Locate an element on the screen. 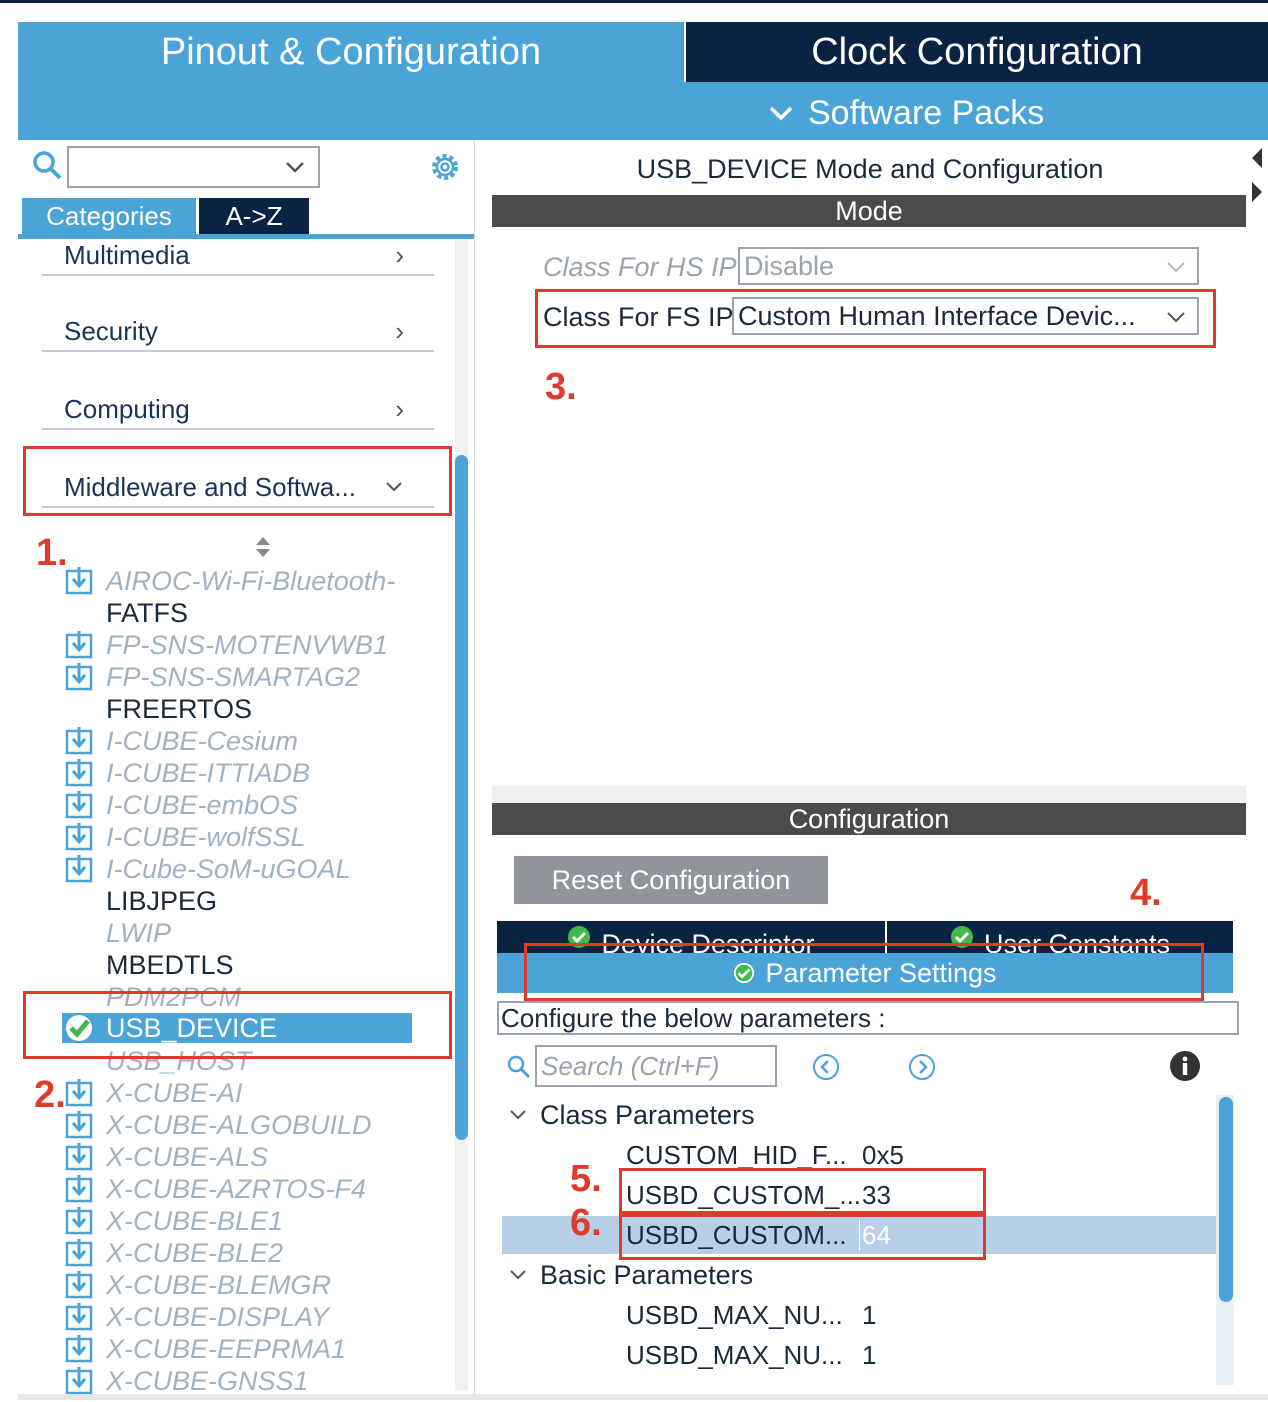 This screenshot has height=1402, width=1268. software-packs-label: Software Packs is located at coordinates (926, 112).